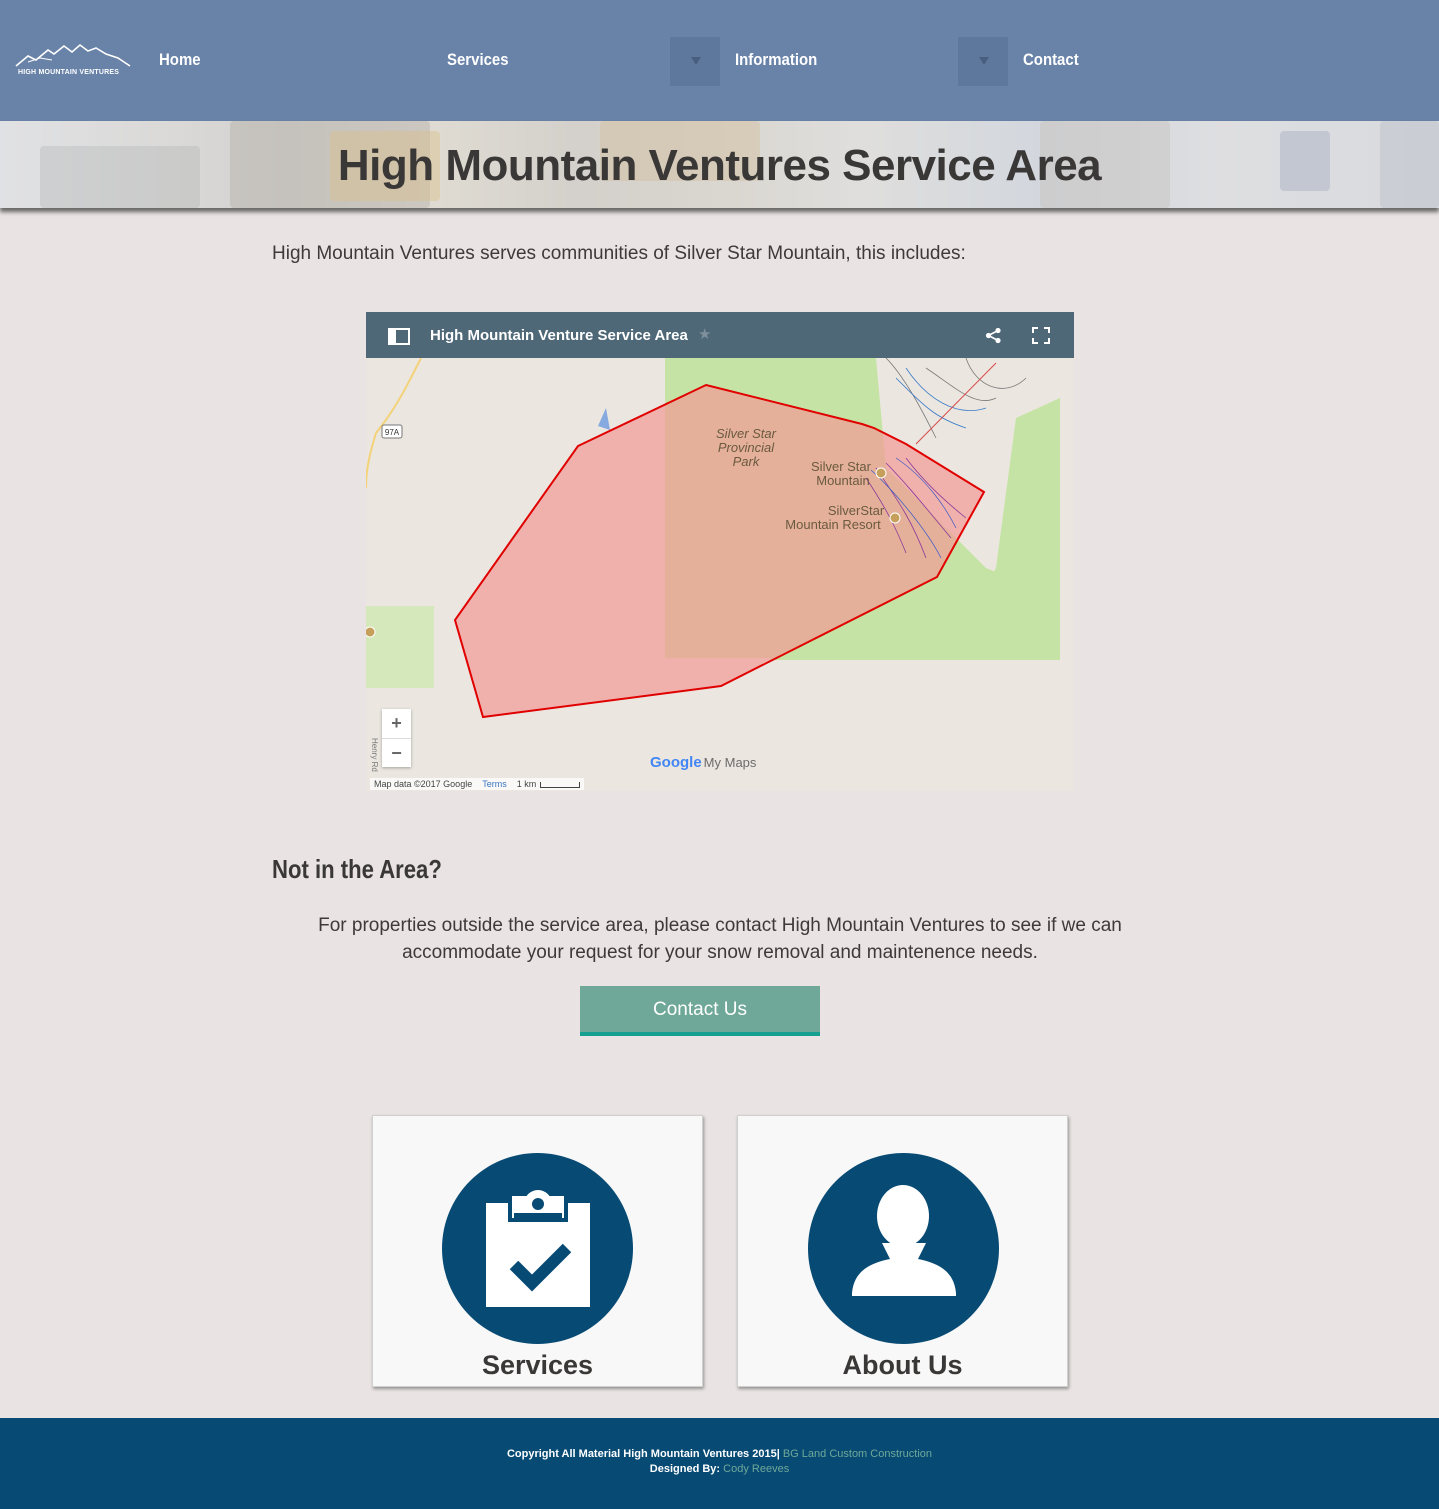 The image size is (1439, 1509). I want to click on clipboard-check-icon, so click(537, 1248).